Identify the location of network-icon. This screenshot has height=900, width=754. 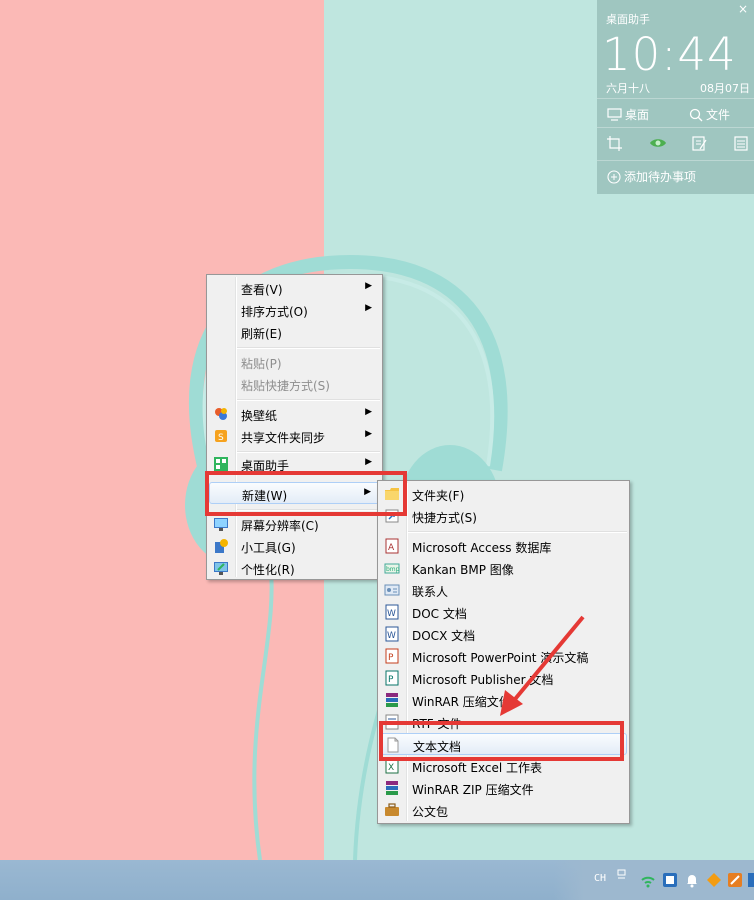
(648, 880).